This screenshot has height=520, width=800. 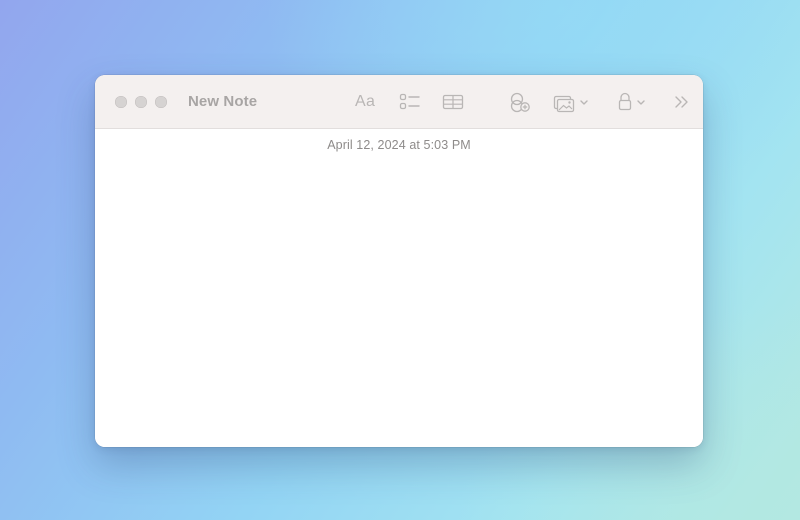 I want to click on minimize-button, so click(x=141, y=102).